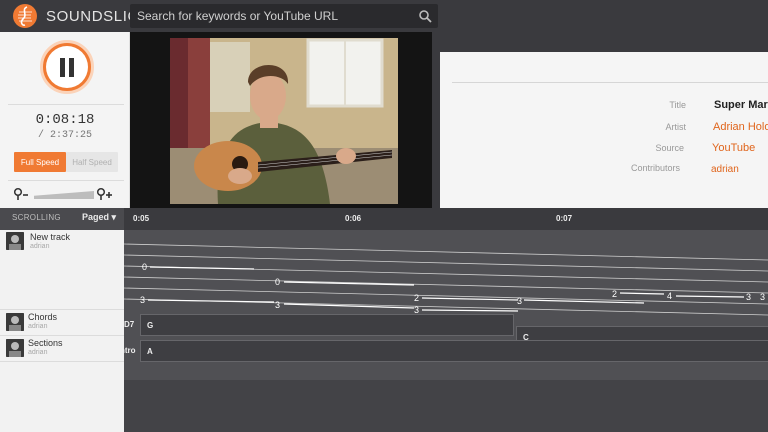  I want to click on title-label: Title, so click(677, 105).